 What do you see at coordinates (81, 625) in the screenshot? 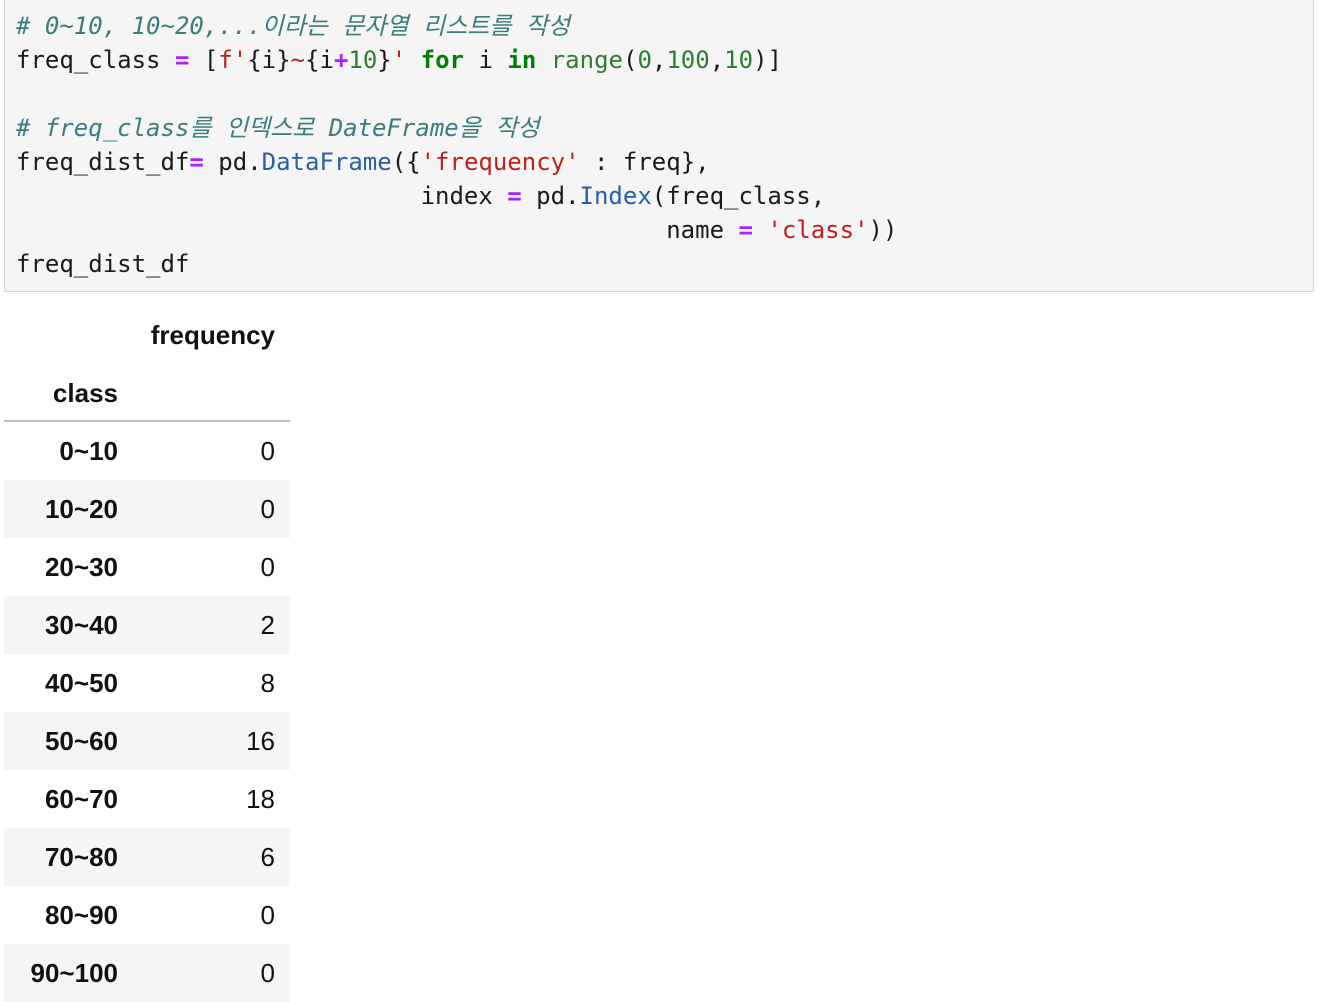
I see `row-index: 30~40` at bounding box center [81, 625].